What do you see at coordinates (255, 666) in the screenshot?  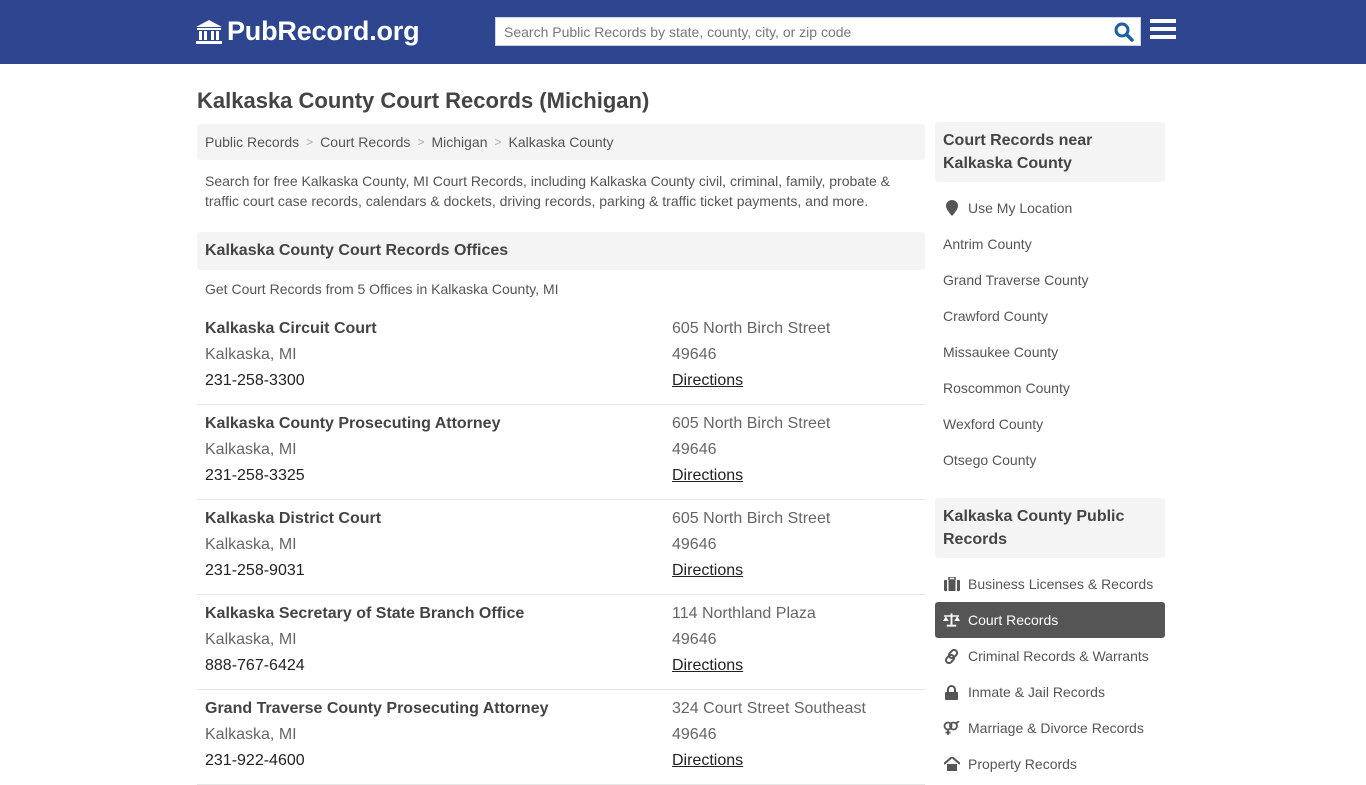 I see `office-phone: 888-767-6424` at bounding box center [255, 666].